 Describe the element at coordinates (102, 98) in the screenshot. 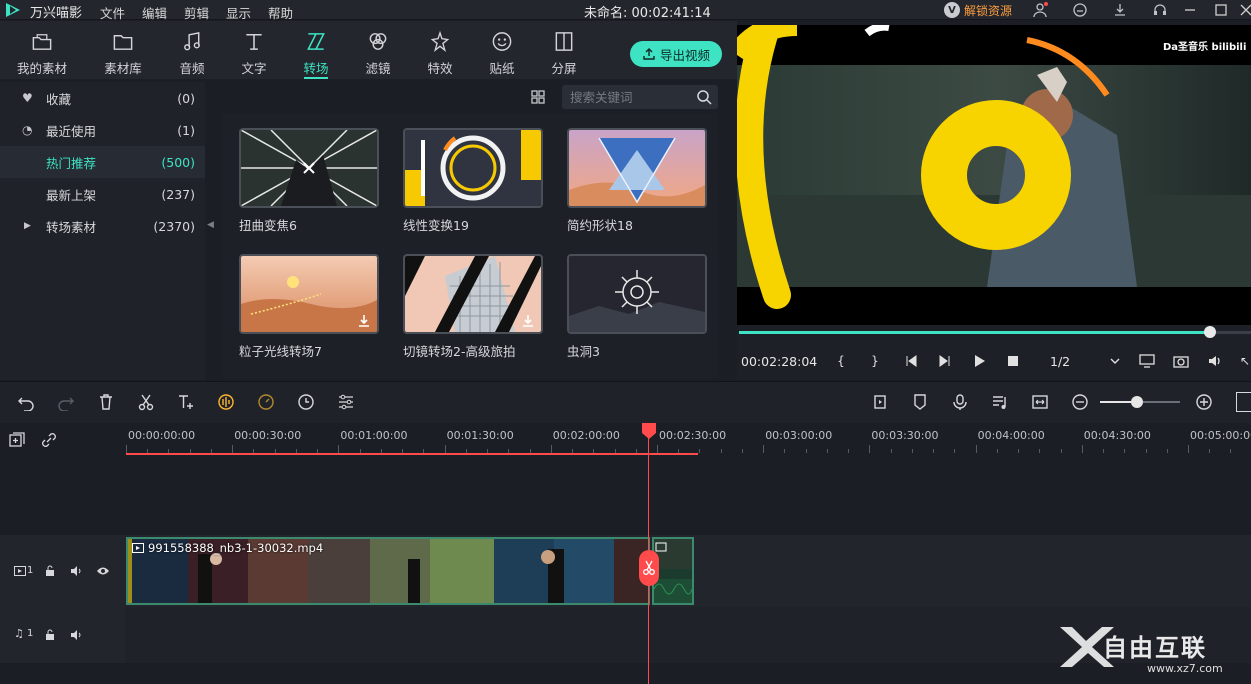

I see `category-favorites: ♥ 收藏 (0)` at that location.